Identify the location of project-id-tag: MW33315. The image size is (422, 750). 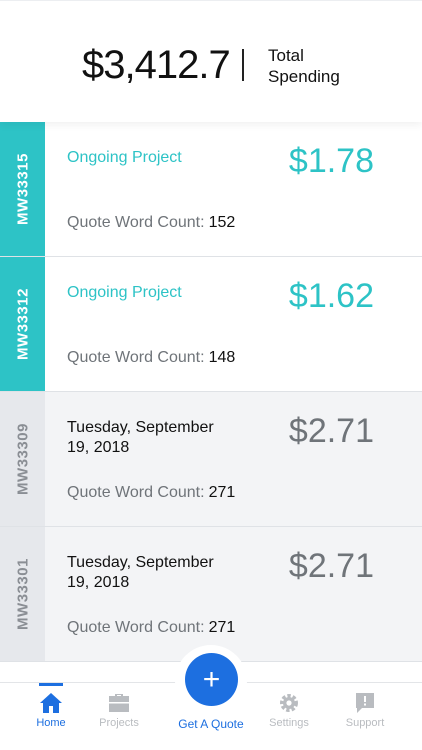
(22, 189).